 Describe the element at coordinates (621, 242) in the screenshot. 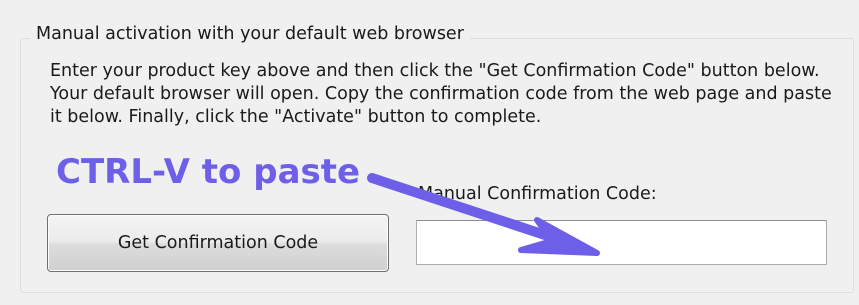

I see `confirmation-code-input` at that location.